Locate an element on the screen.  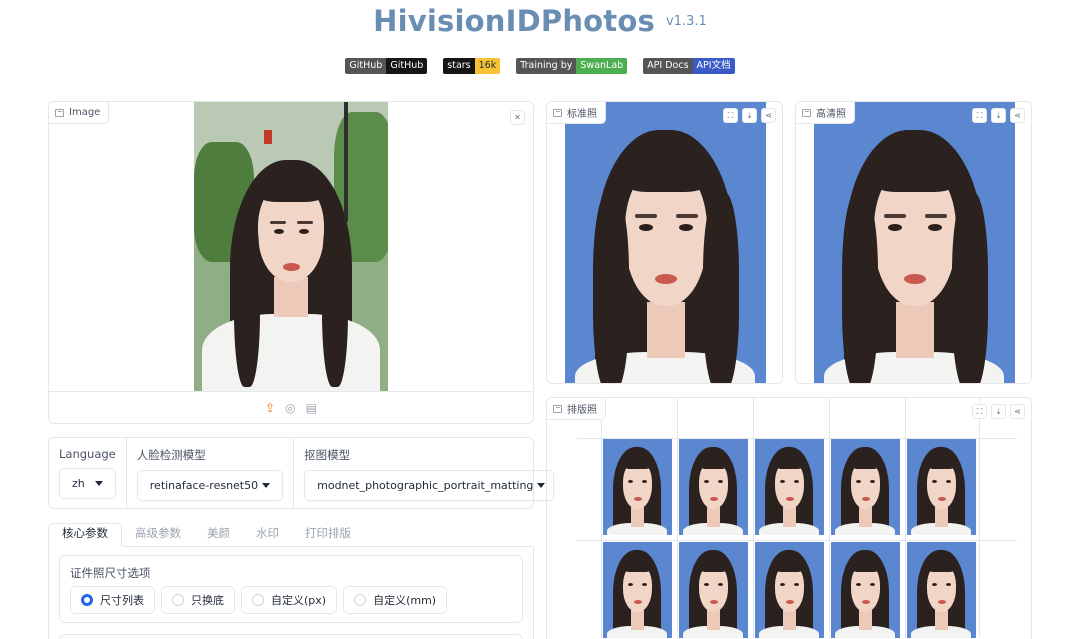
matting-model-label: 抠图模型 is located at coordinates (327, 455).